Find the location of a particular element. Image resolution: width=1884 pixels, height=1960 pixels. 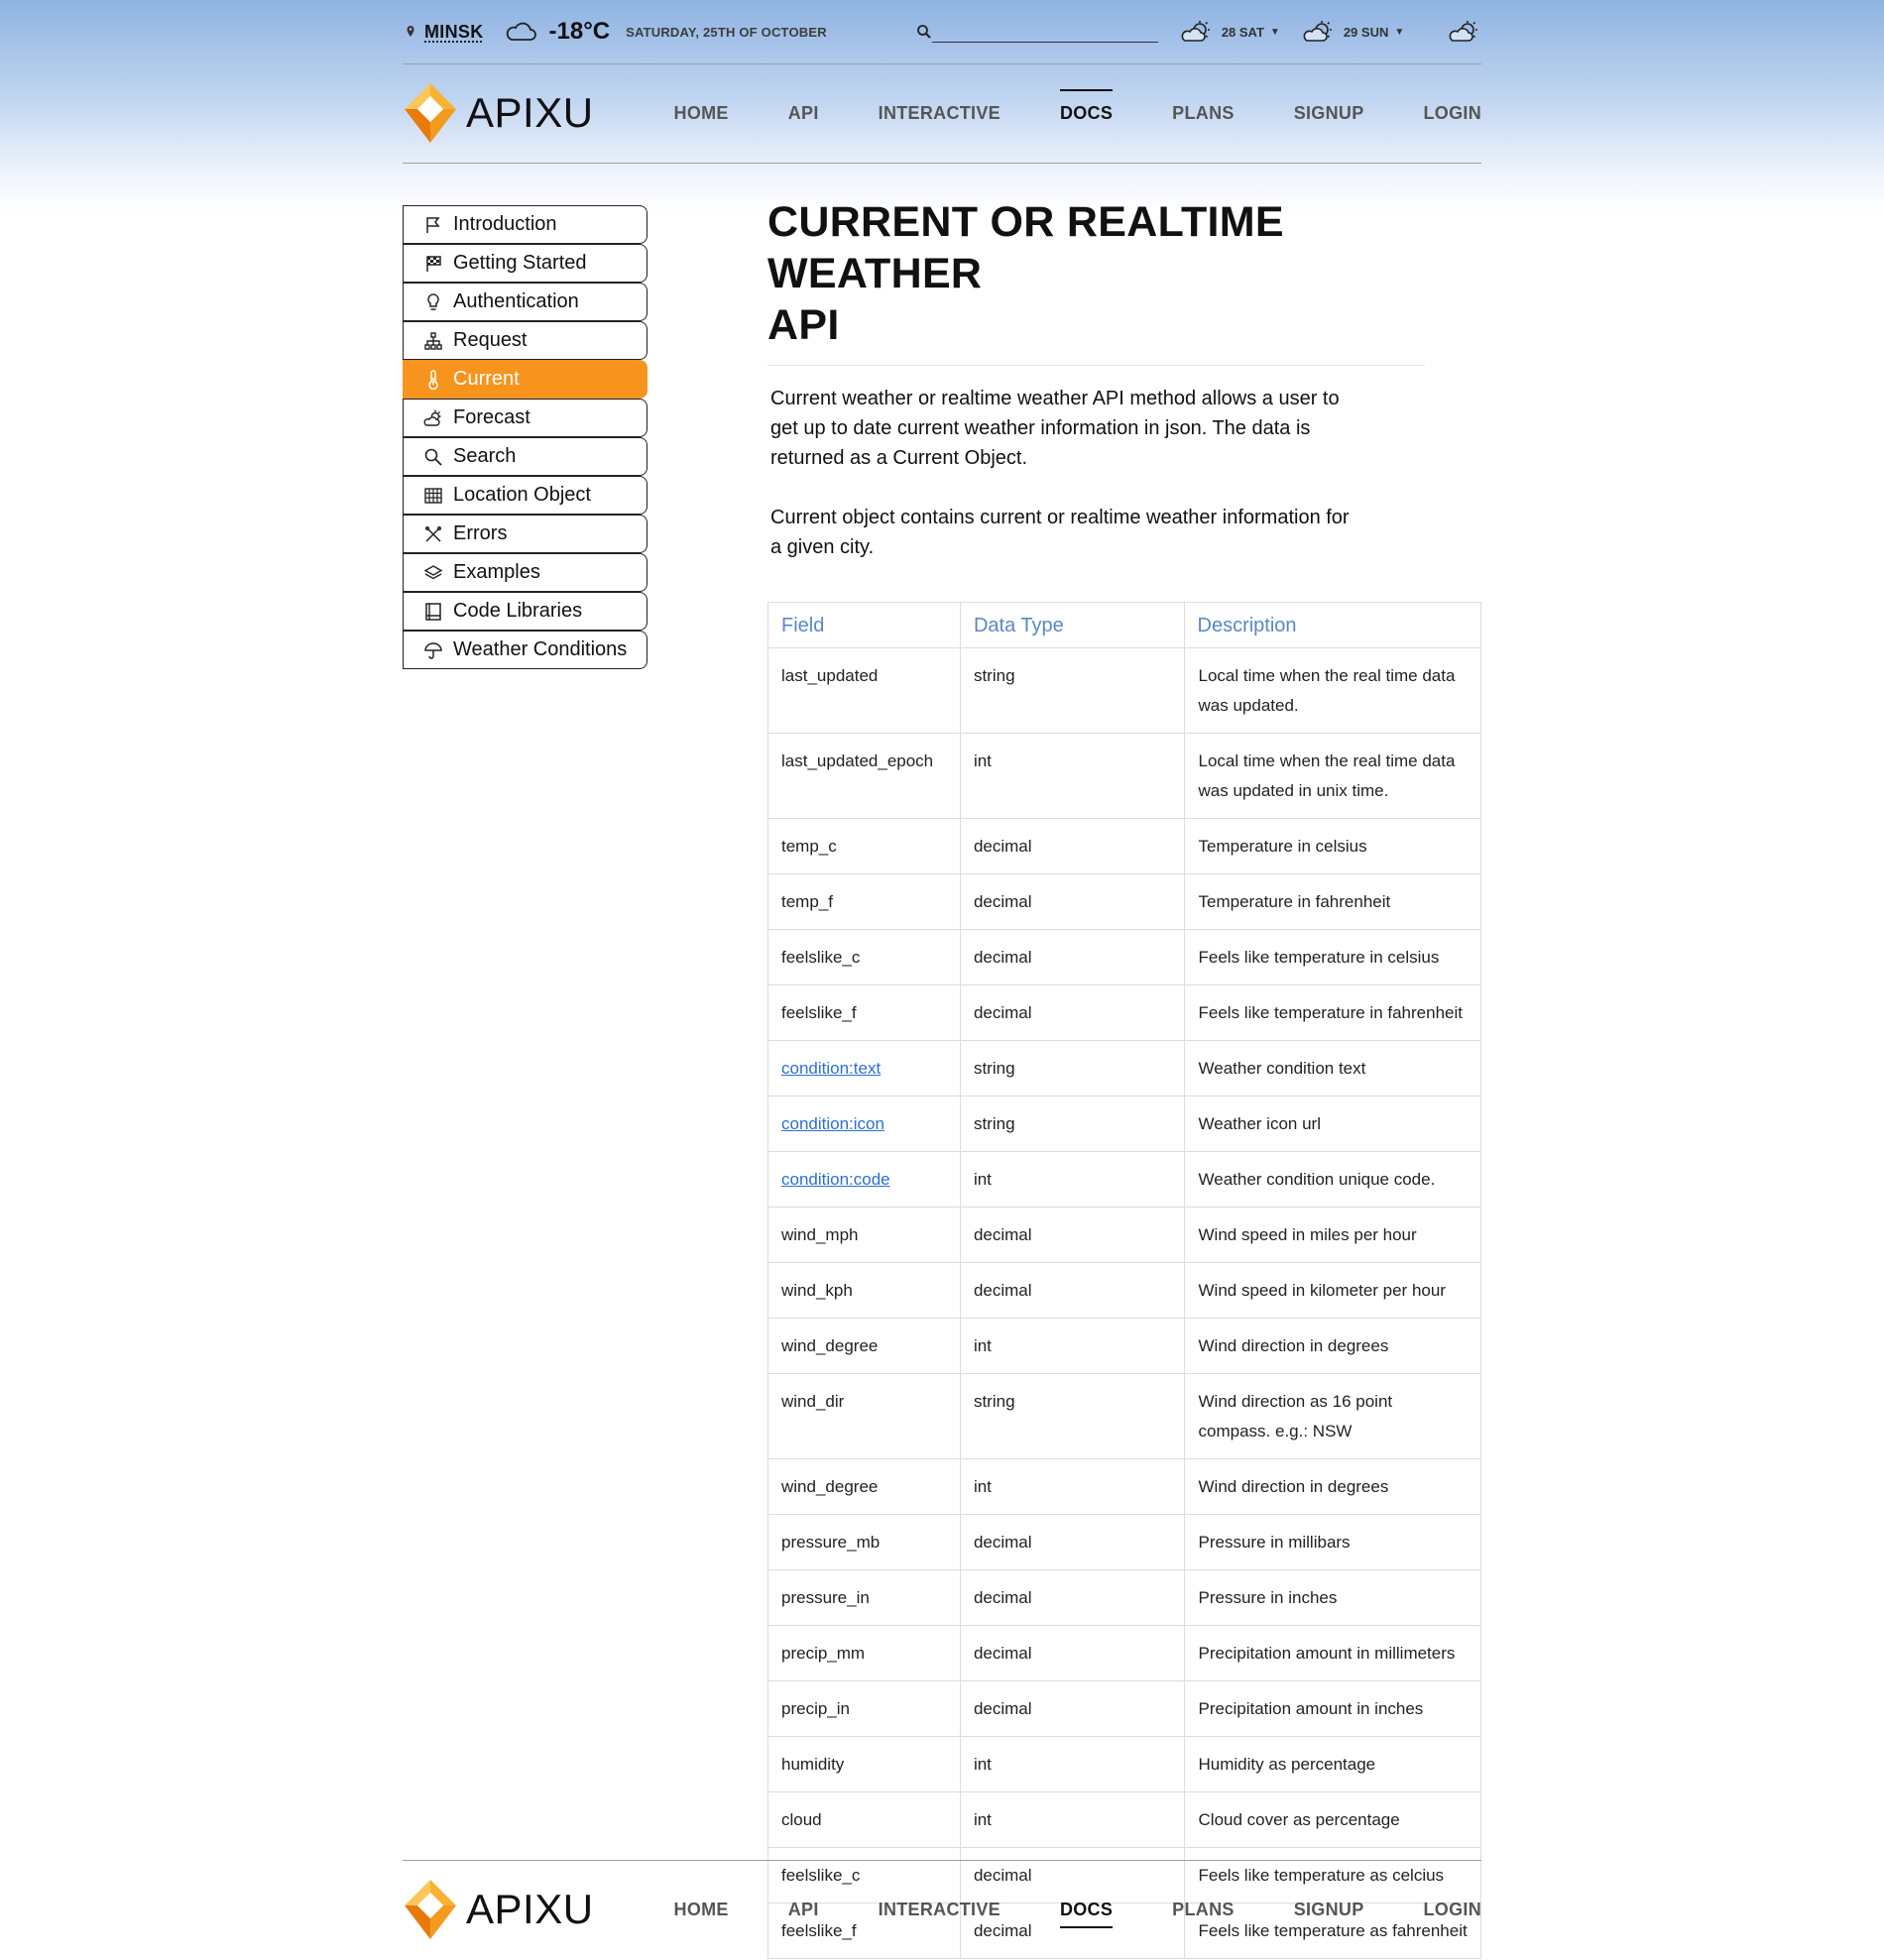

sidebar-item-forecast: Forecast is located at coordinates (525, 418).